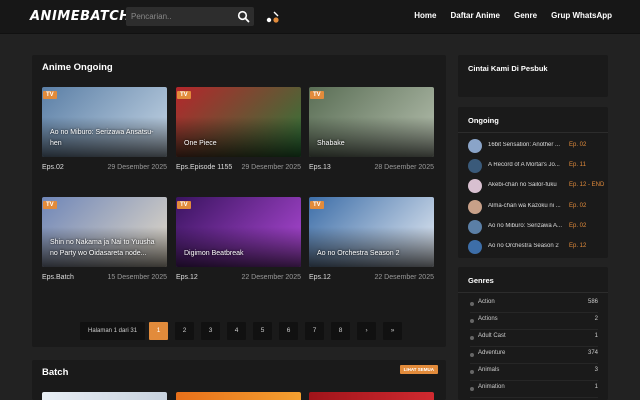  What do you see at coordinates (533, 76) in the screenshot?
I see `facebook-widget: Cintai Kami Di Pesbuk` at bounding box center [533, 76].